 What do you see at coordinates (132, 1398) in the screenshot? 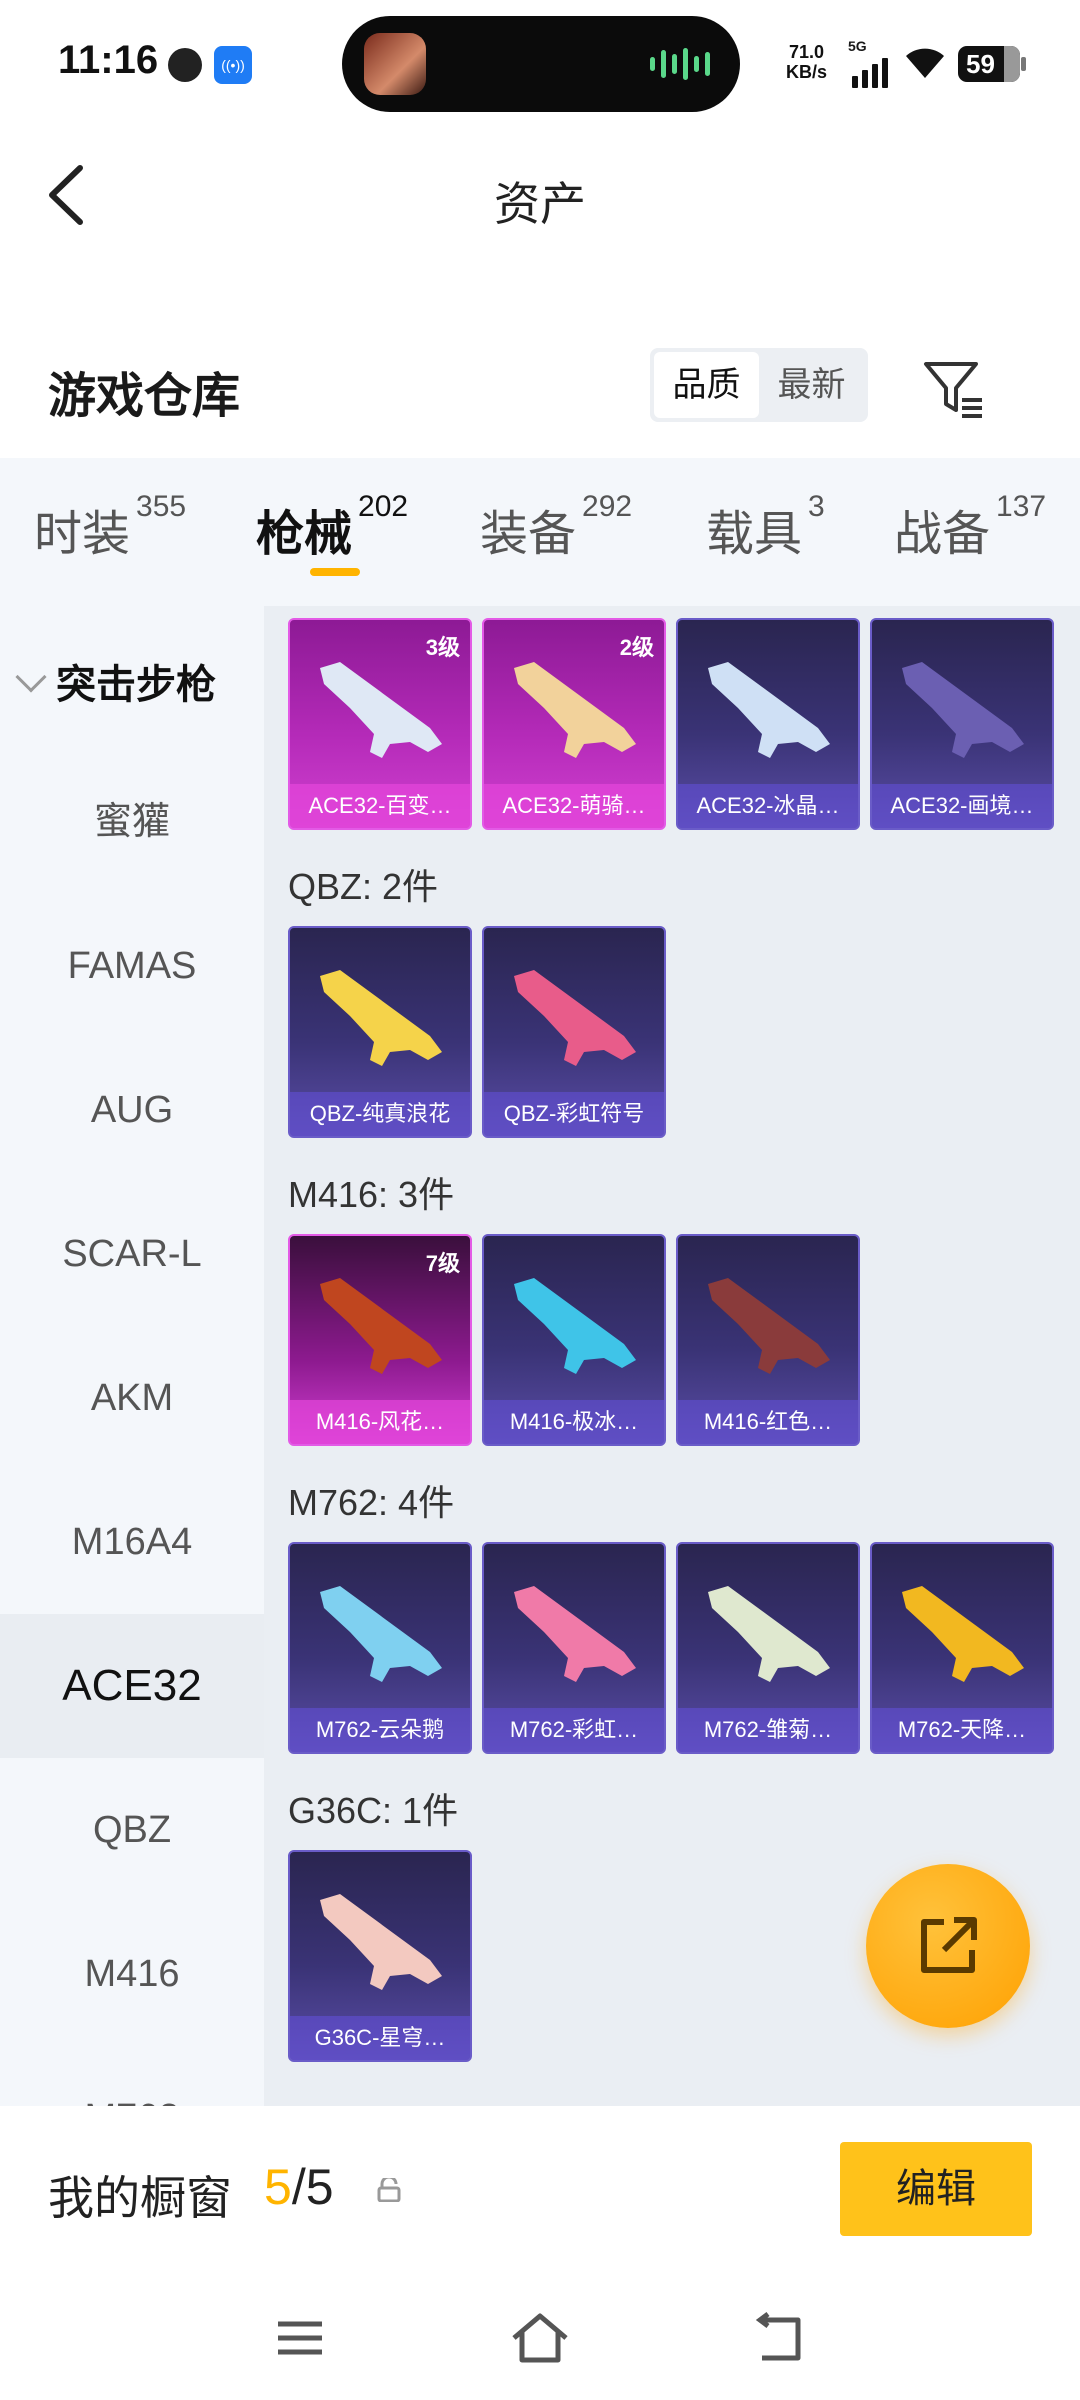
I see `sidebar-item-akm: AKM` at bounding box center [132, 1398].